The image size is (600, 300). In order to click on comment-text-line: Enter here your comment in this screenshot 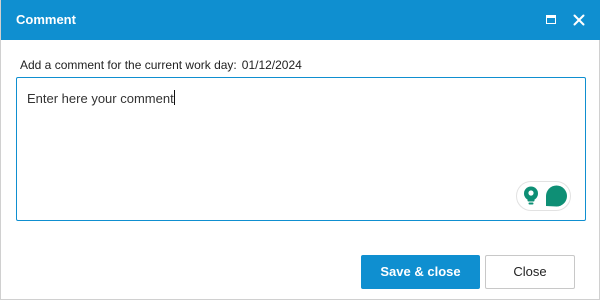, I will do `click(101, 98)`.